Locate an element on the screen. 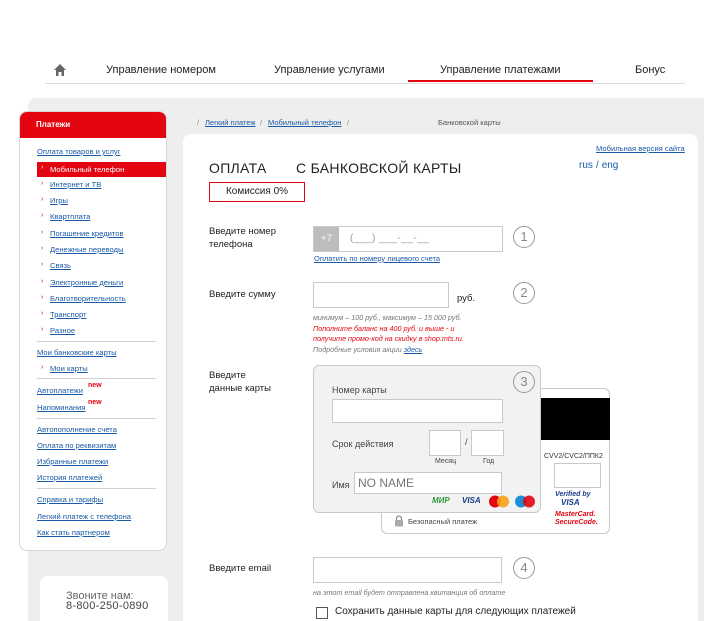 The image size is (704, 621). nav-services-management: Управление услугами is located at coordinates (329, 70).